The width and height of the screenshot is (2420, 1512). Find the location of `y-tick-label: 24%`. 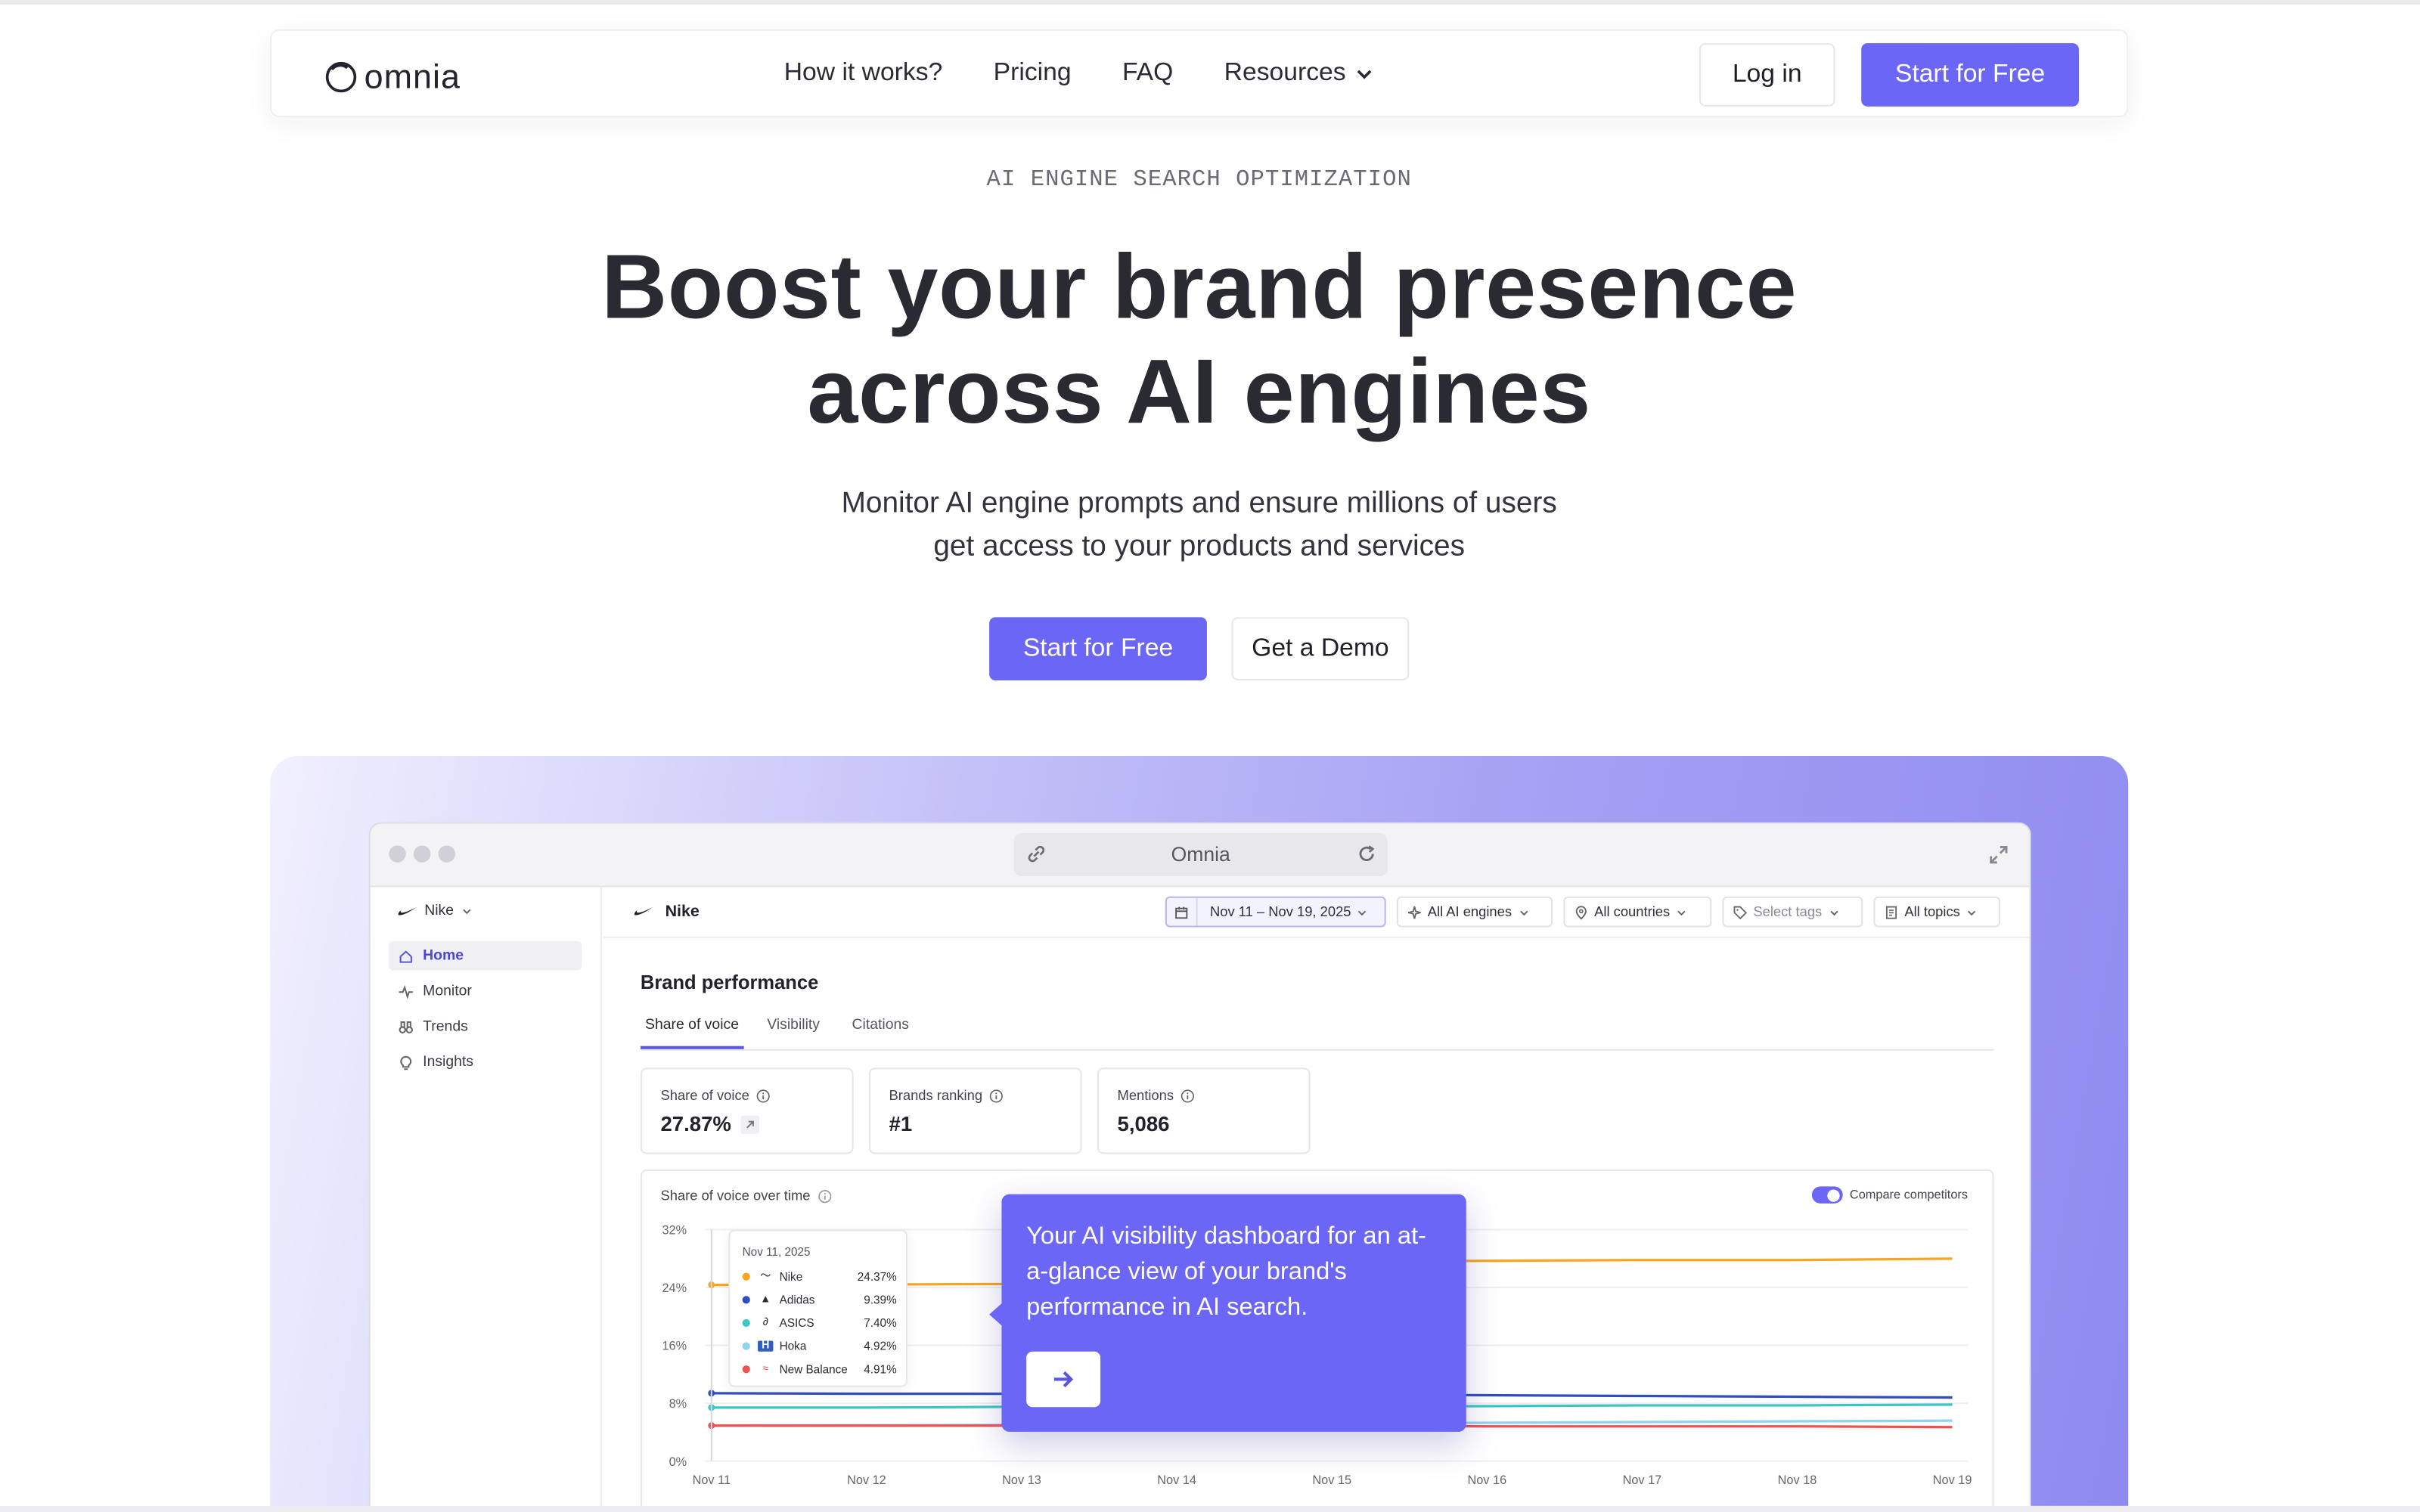

y-tick-label: 24% is located at coordinates (674, 1288).